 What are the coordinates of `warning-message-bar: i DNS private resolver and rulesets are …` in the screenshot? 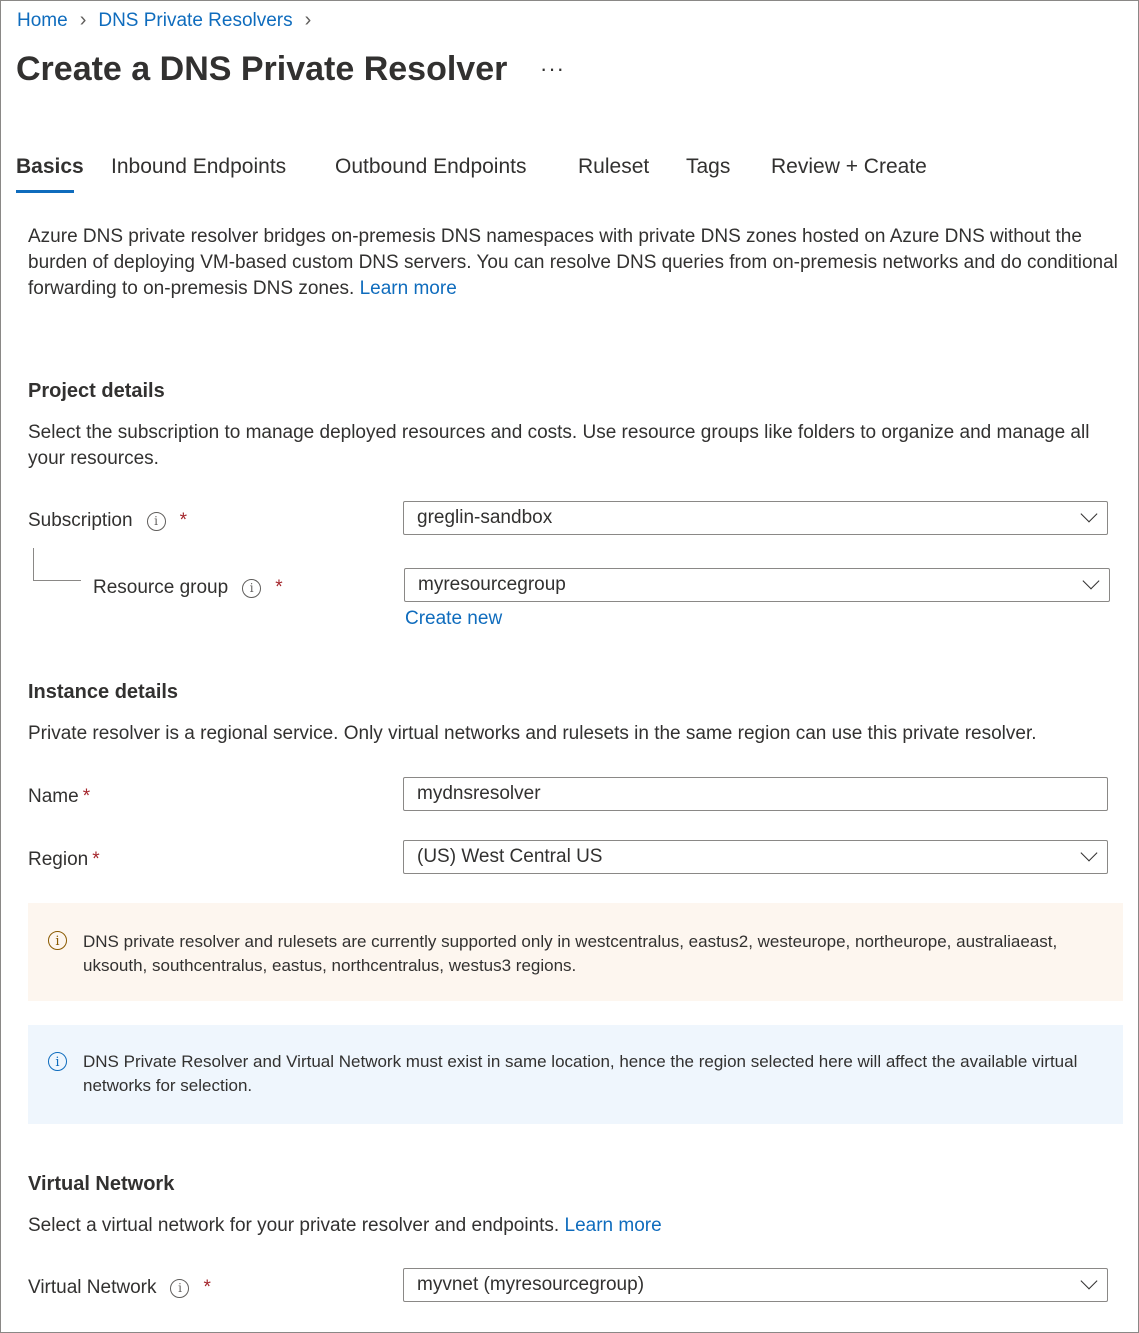 It's located at (575, 952).